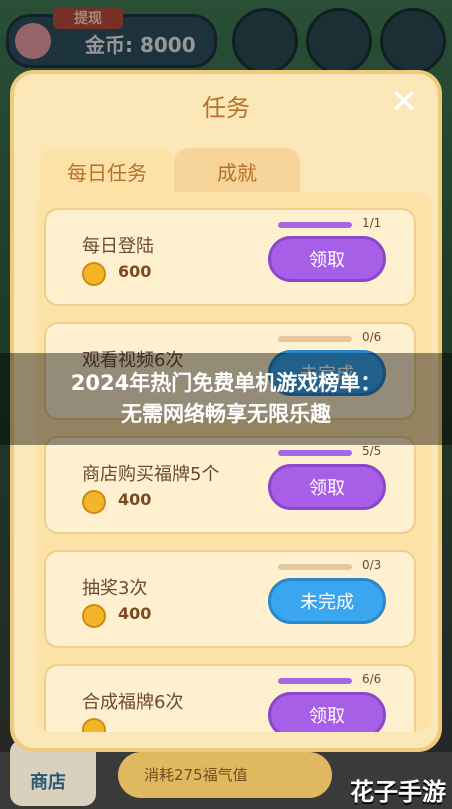 The height and width of the screenshot is (809, 452). Describe the element at coordinates (226, 414) in the screenshot. I see `banner-line-2: 无需网络畅享无限乐趣` at that location.